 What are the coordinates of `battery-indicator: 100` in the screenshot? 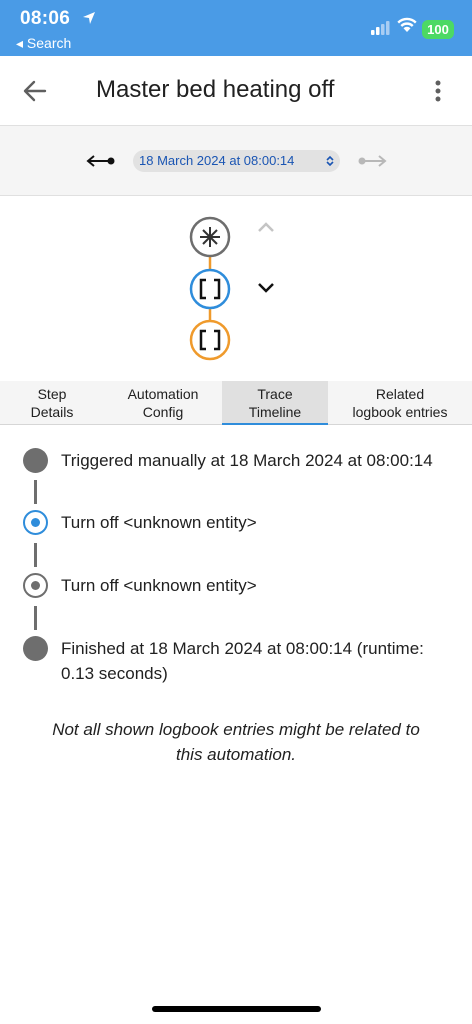 It's located at (438, 29).